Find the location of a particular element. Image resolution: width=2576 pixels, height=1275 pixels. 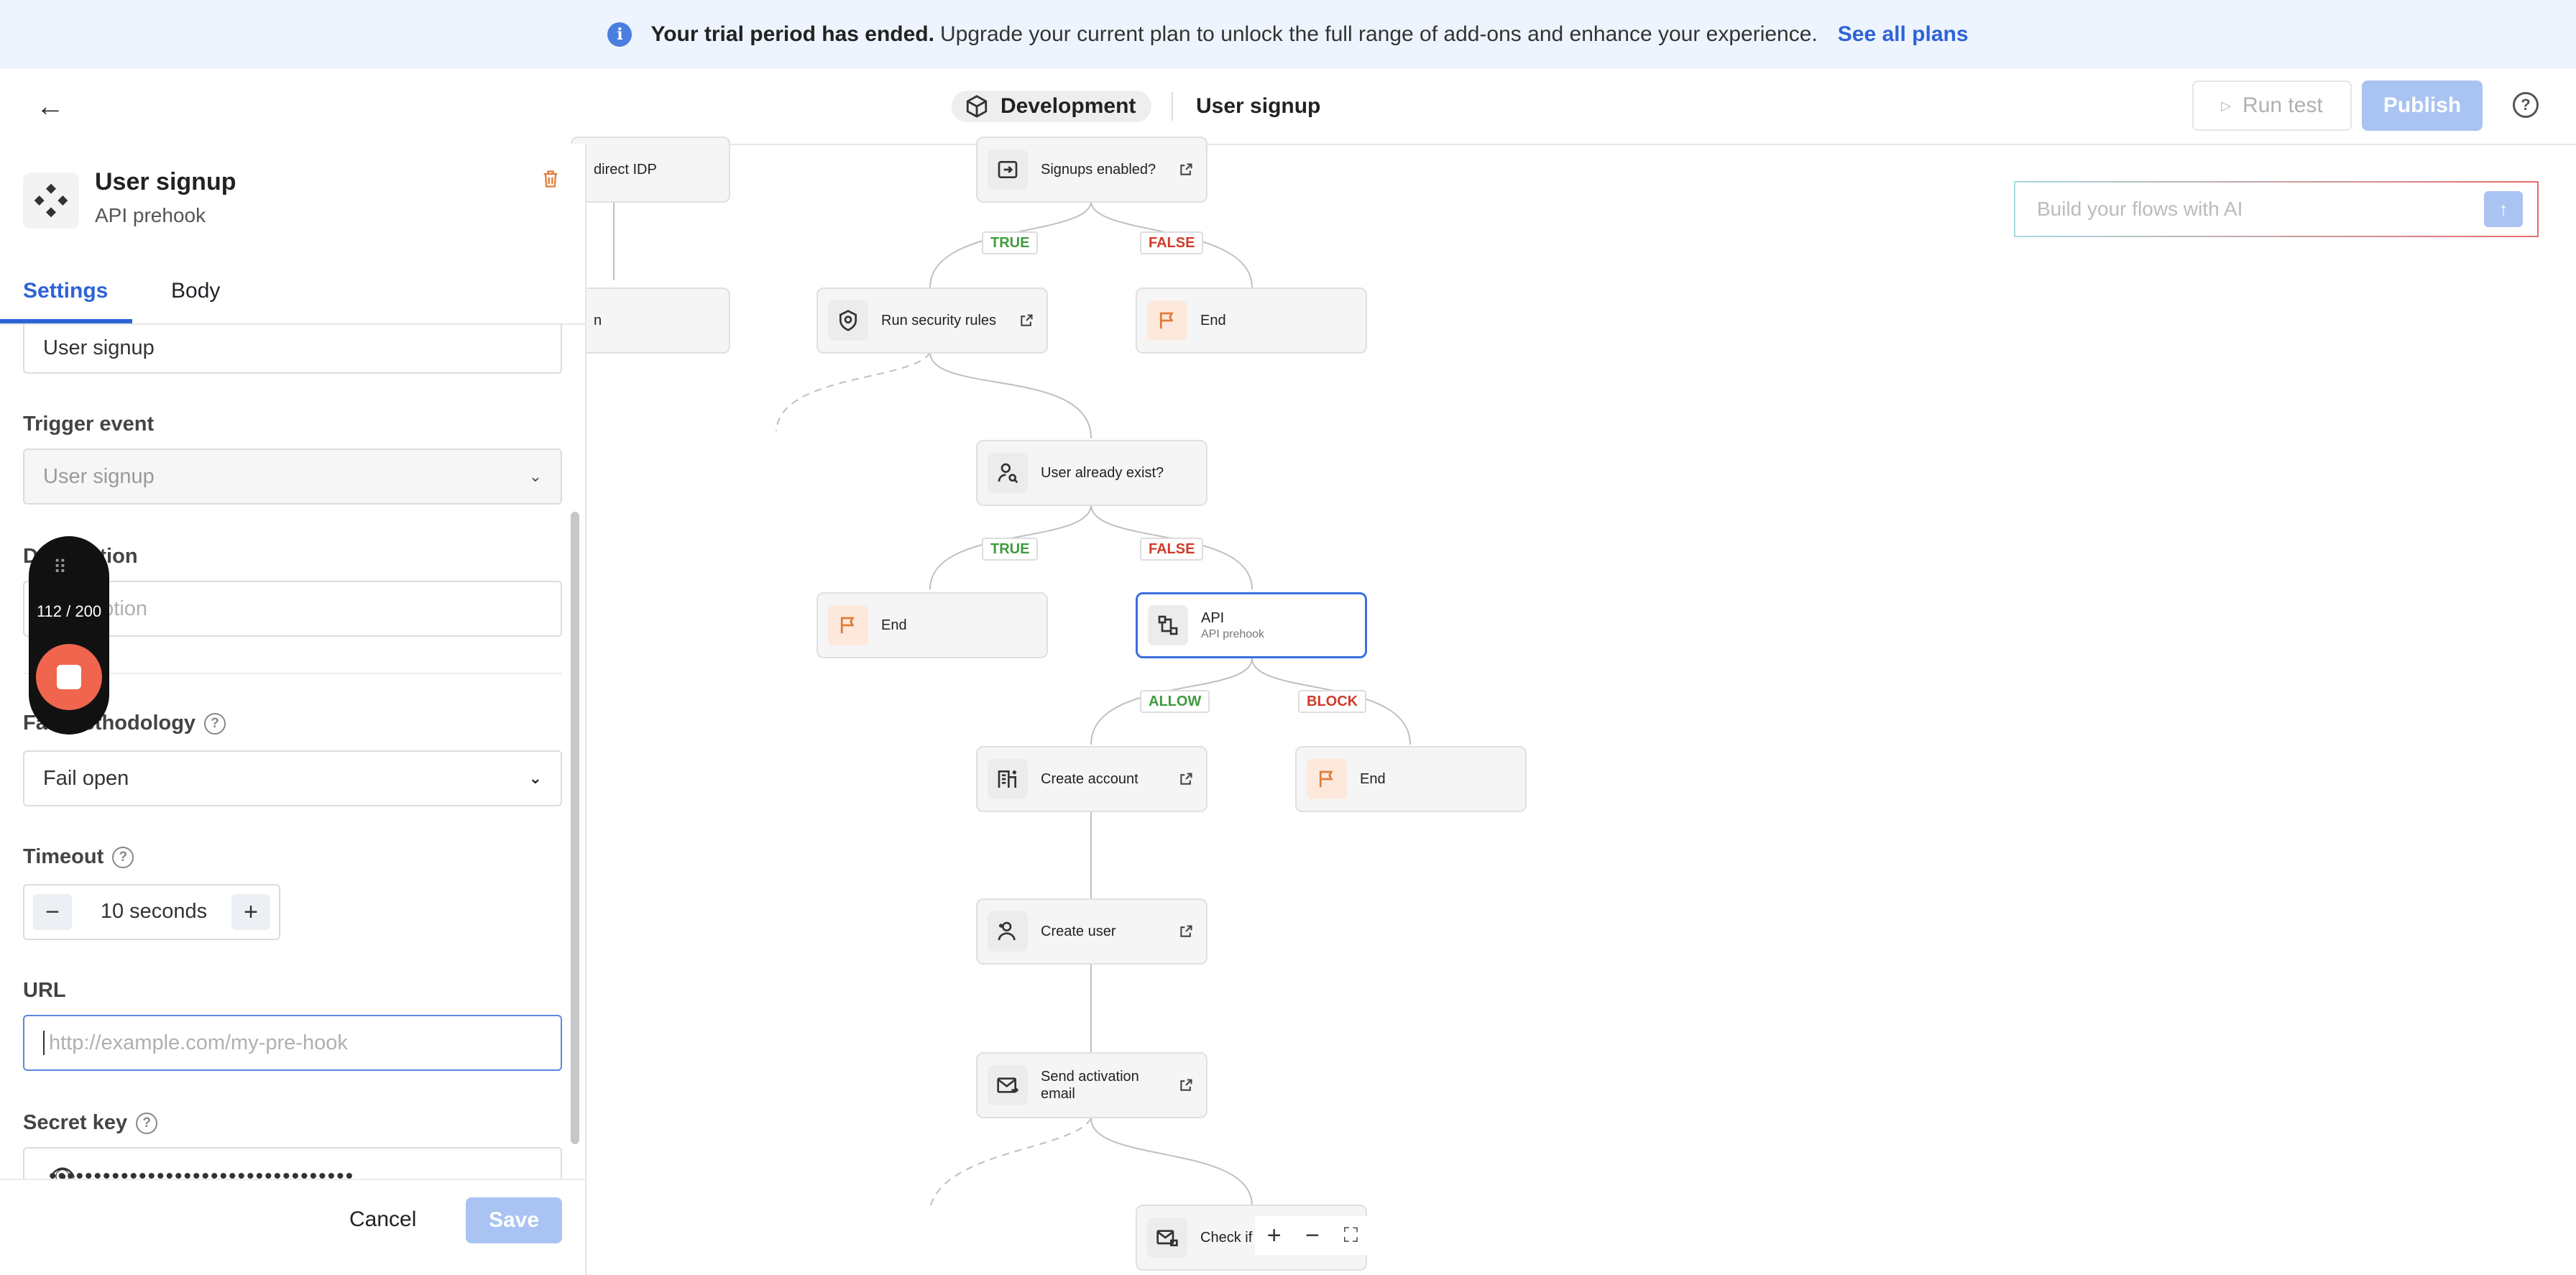

url-label: URL is located at coordinates (44, 990).